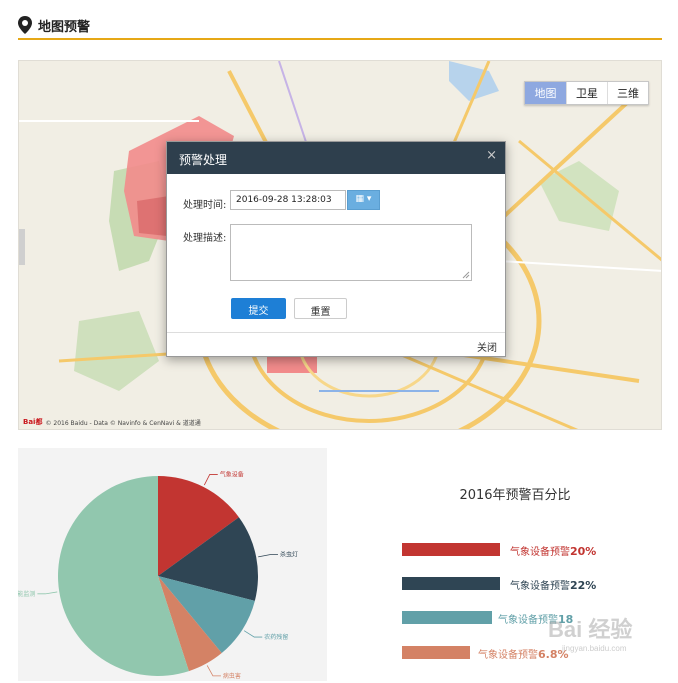 This screenshot has width=678, height=683. What do you see at coordinates (491, 155) in the screenshot?
I see `close-icon: ×` at bounding box center [491, 155].